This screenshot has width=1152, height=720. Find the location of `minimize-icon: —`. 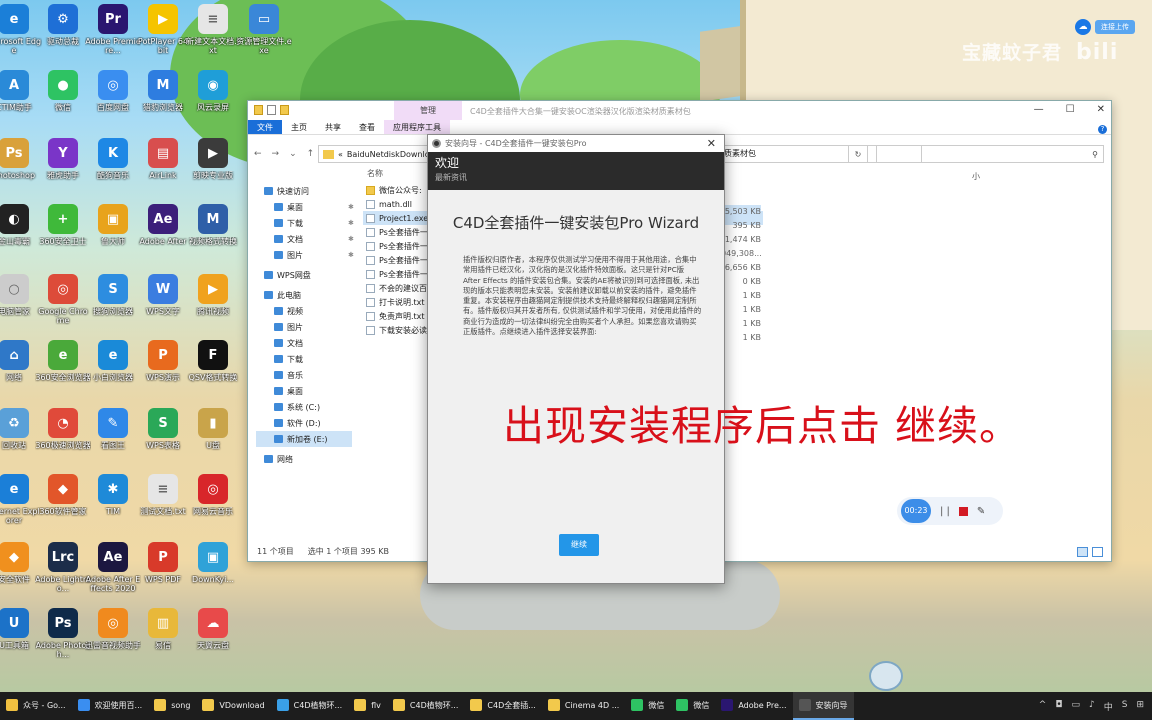

minimize-icon: — is located at coordinates (1039, 109).